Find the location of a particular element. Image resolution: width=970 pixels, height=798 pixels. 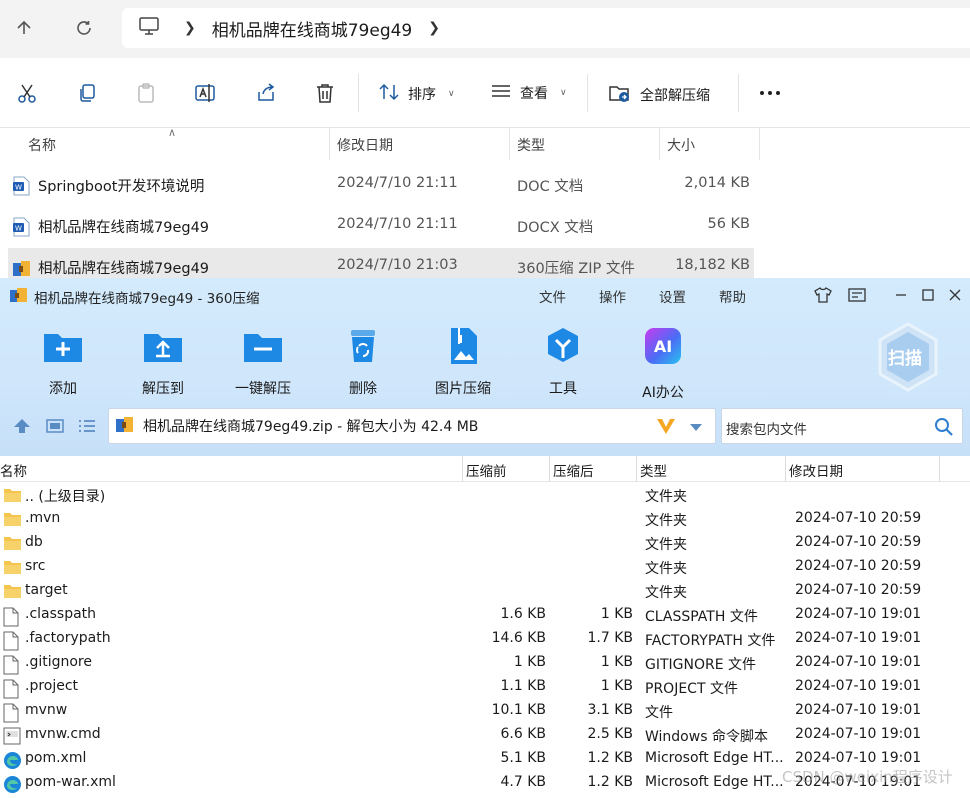

menu-help: 帮助 is located at coordinates (732, 296).